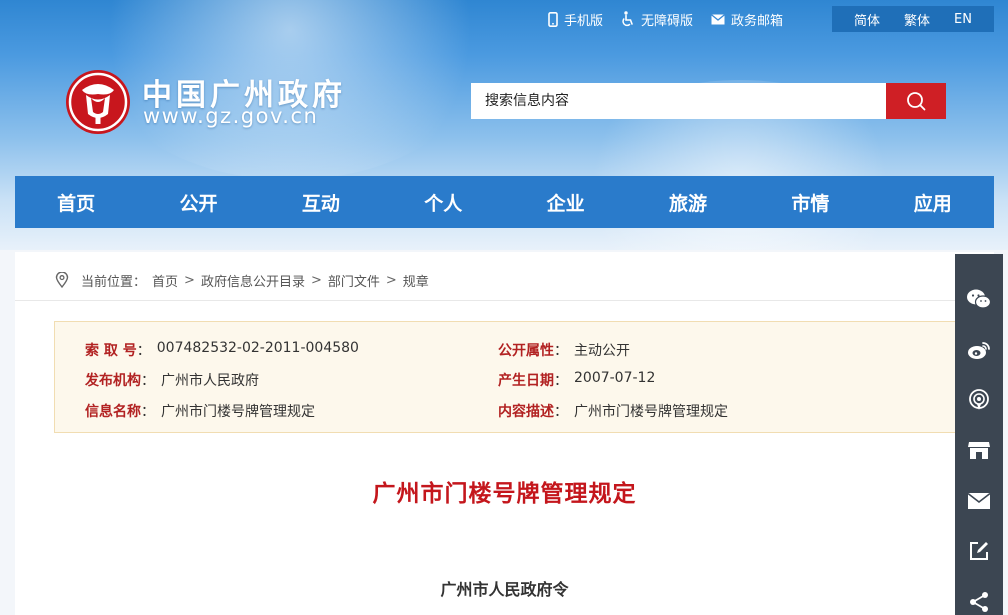 The height and width of the screenshot is (615, 1008). I want to click on gz-emblem-logo, so click(98, 102).